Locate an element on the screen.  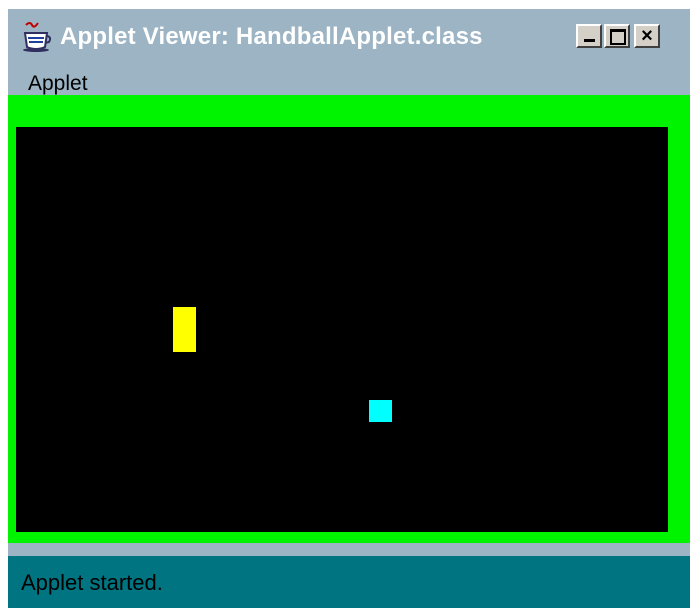
title-bar: Applet Viewer: HandballApplet.class × is located at coordinates (349, 36).